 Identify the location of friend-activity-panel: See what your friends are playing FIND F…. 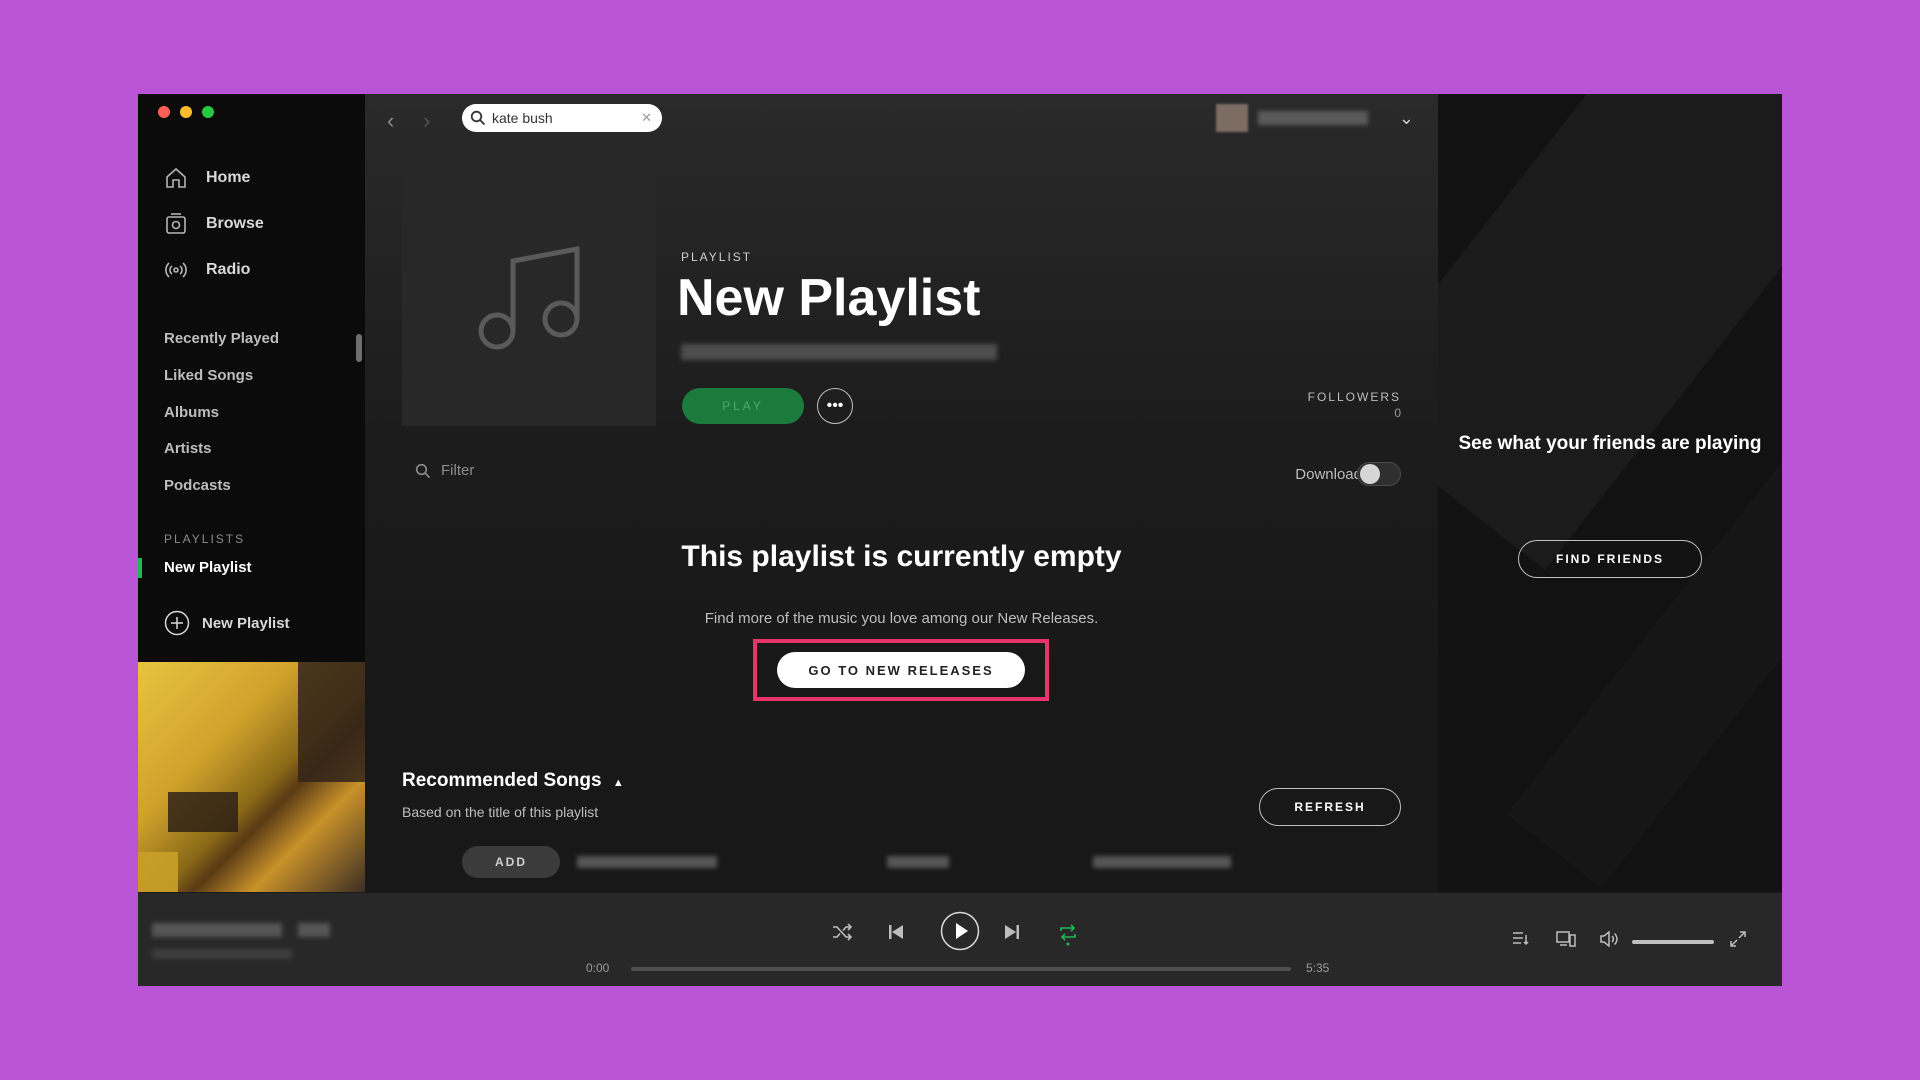
(1610, 493).